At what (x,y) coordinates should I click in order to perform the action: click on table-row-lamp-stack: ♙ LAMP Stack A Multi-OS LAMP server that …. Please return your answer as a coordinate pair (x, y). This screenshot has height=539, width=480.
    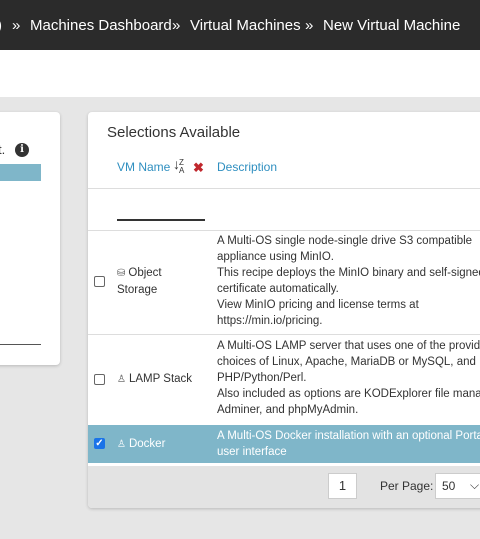
    Looking at the image, I should click on (284, 379).